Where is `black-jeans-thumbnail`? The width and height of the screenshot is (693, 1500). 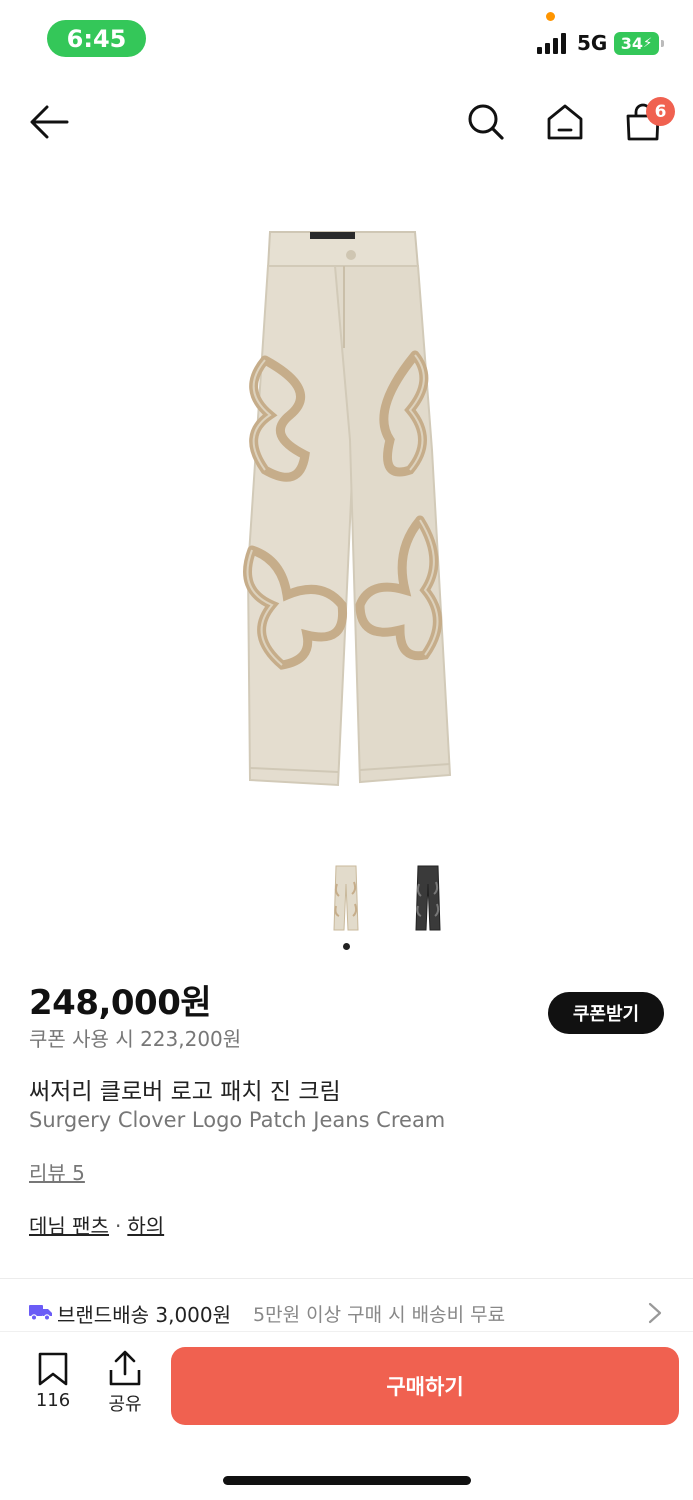 black-jeans-thumbnail is located at coordinates (428, 898).